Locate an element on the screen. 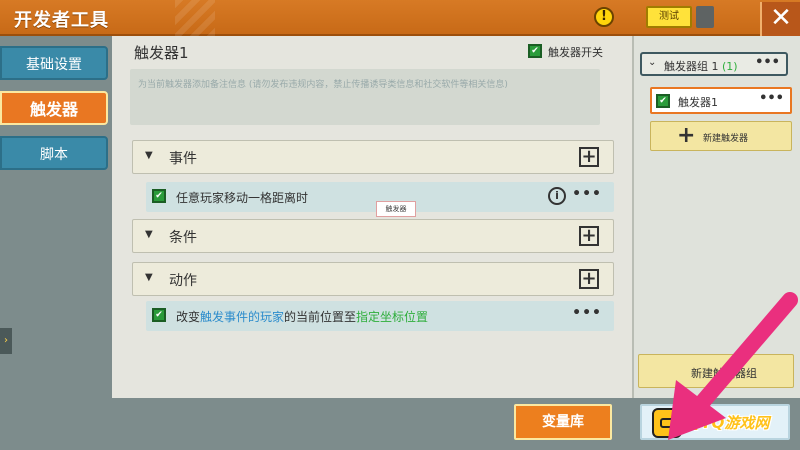 This screenshot has width=800, height=450. plus-icon: + is located at coordinates (686, 135).